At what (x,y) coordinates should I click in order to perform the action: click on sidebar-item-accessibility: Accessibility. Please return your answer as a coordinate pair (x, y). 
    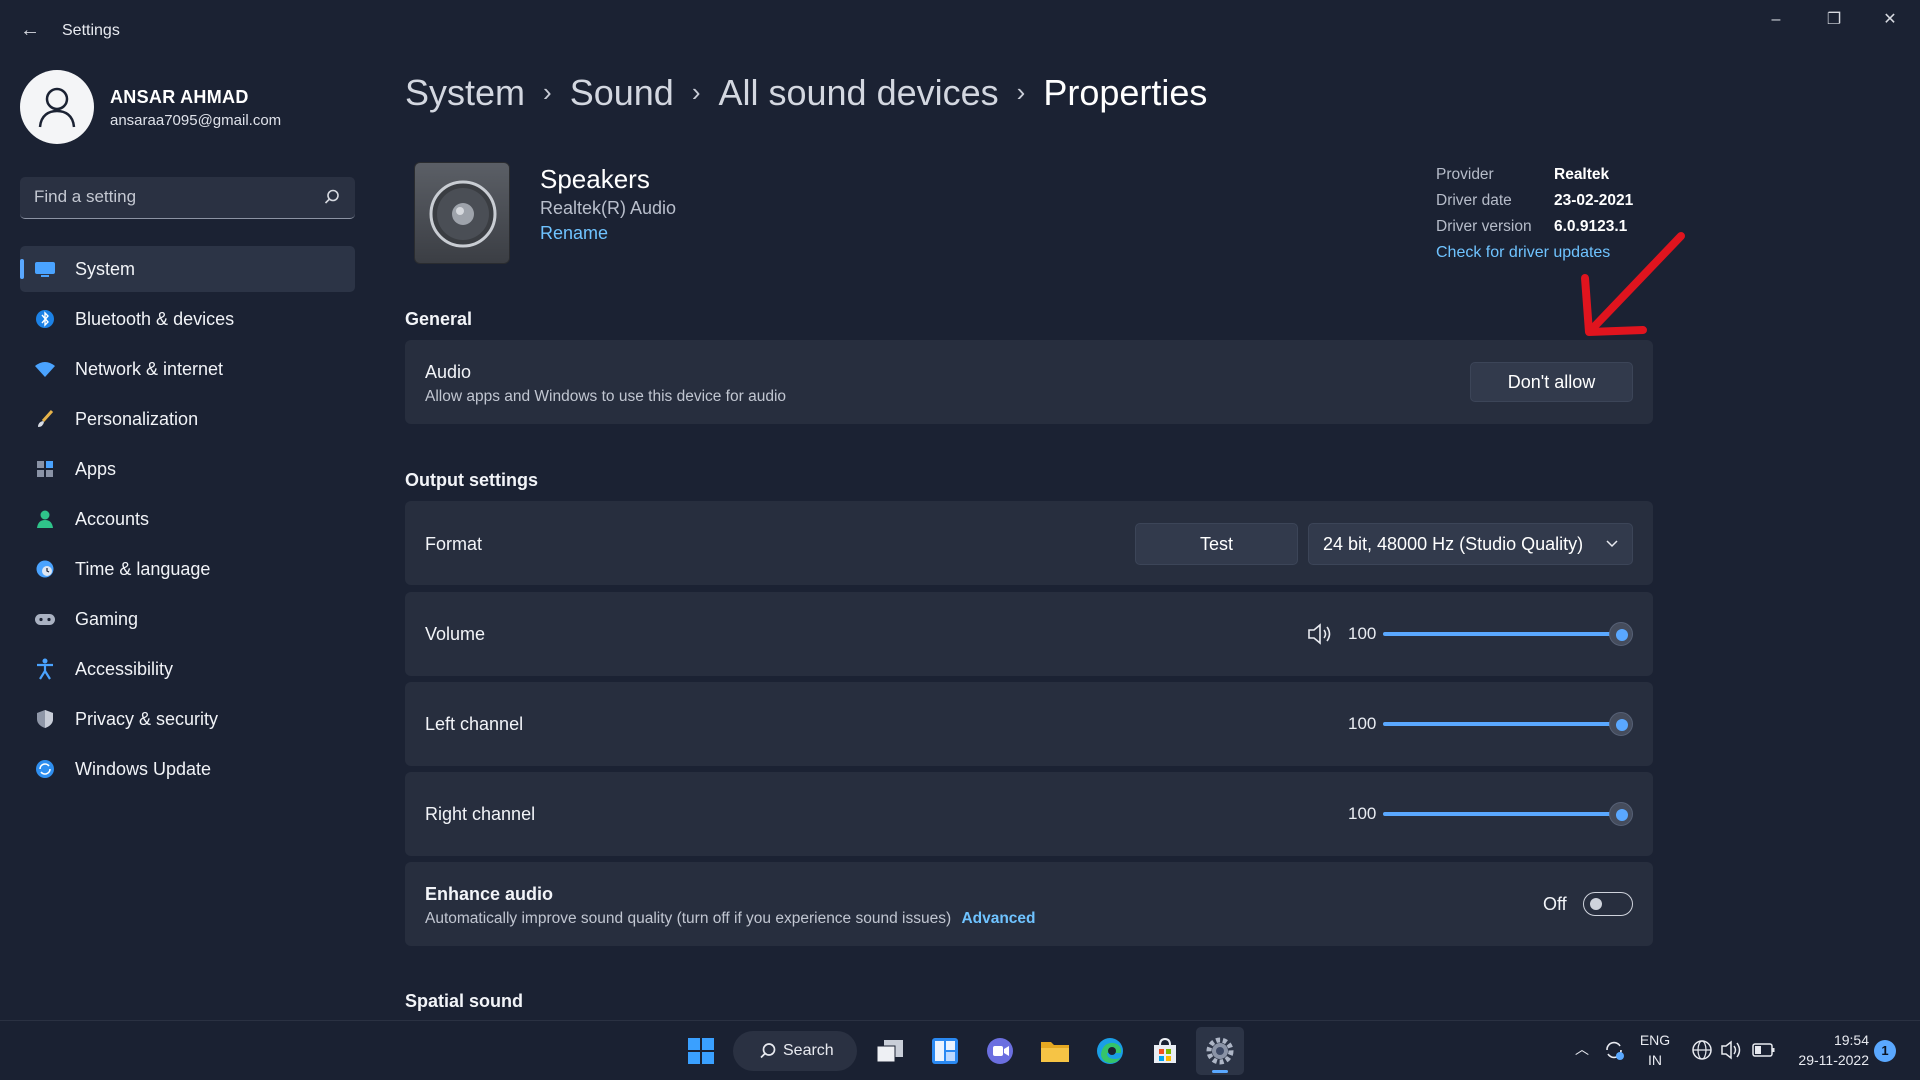
    Looking at the image, I should click on (187, 669).